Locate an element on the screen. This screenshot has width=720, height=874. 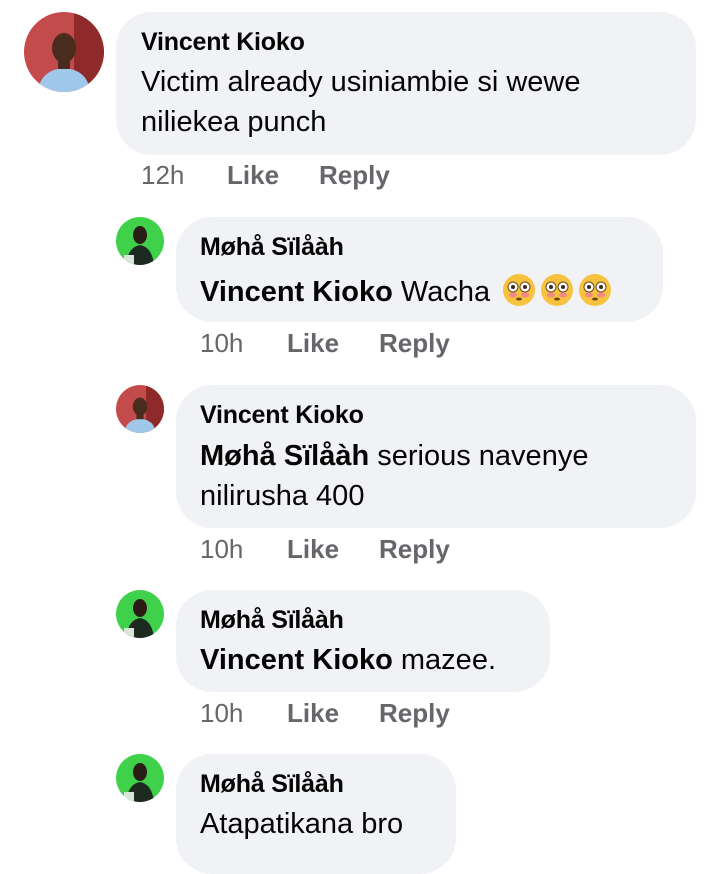
comment-text: Møhå Sïlåàh serious navenye is located at coordinates (394, 456).